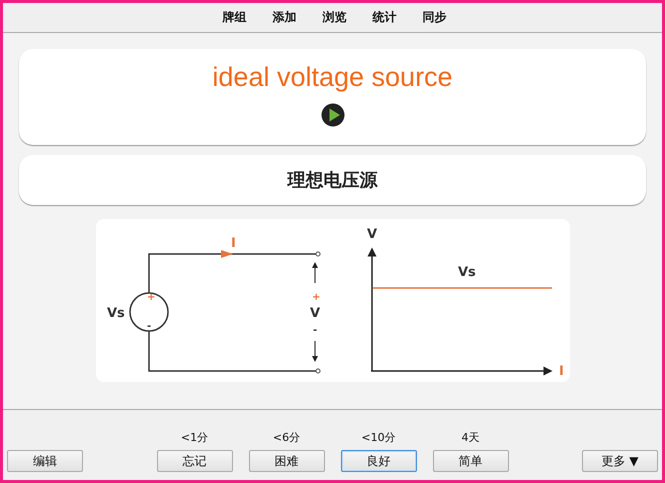 The width and height of the screenshot is (665, 483). What do you see at coordinates (434, 17) in the screenshot?
I see `menu-link: 同步` at bounding box center [434, 17].